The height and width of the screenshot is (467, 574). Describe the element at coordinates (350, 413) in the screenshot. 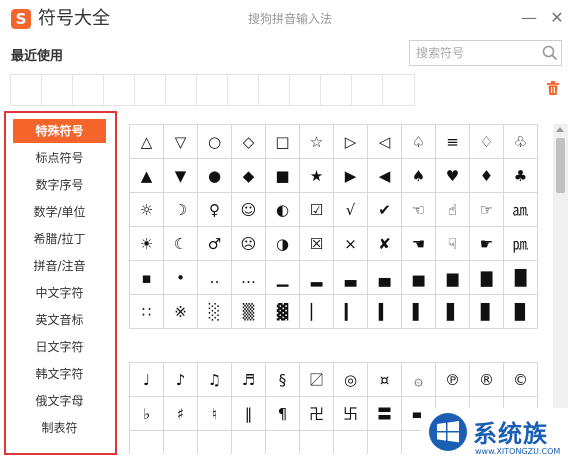

I see `symbol-cell: 卐` at that location.